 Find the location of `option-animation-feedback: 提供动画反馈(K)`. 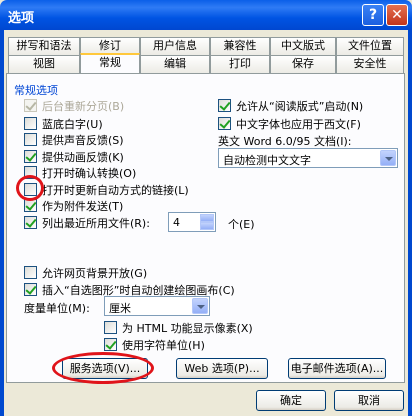

option-animation-feedback: 提供动画反馈(K) is located at coordinates (74, 156).